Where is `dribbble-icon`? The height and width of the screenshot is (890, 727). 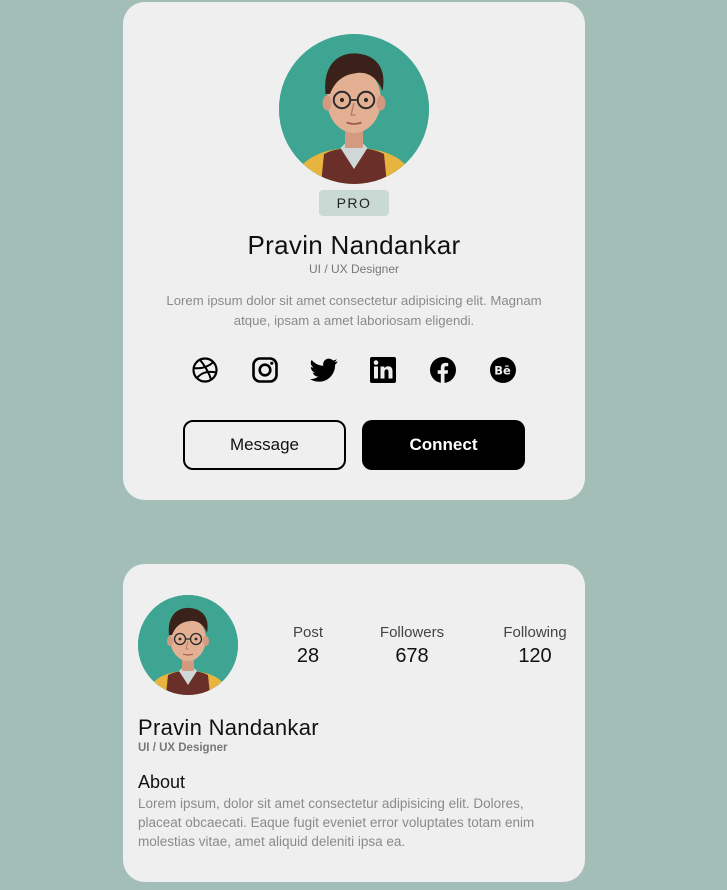 dribbble-icon is located at coordinates (205, 370).